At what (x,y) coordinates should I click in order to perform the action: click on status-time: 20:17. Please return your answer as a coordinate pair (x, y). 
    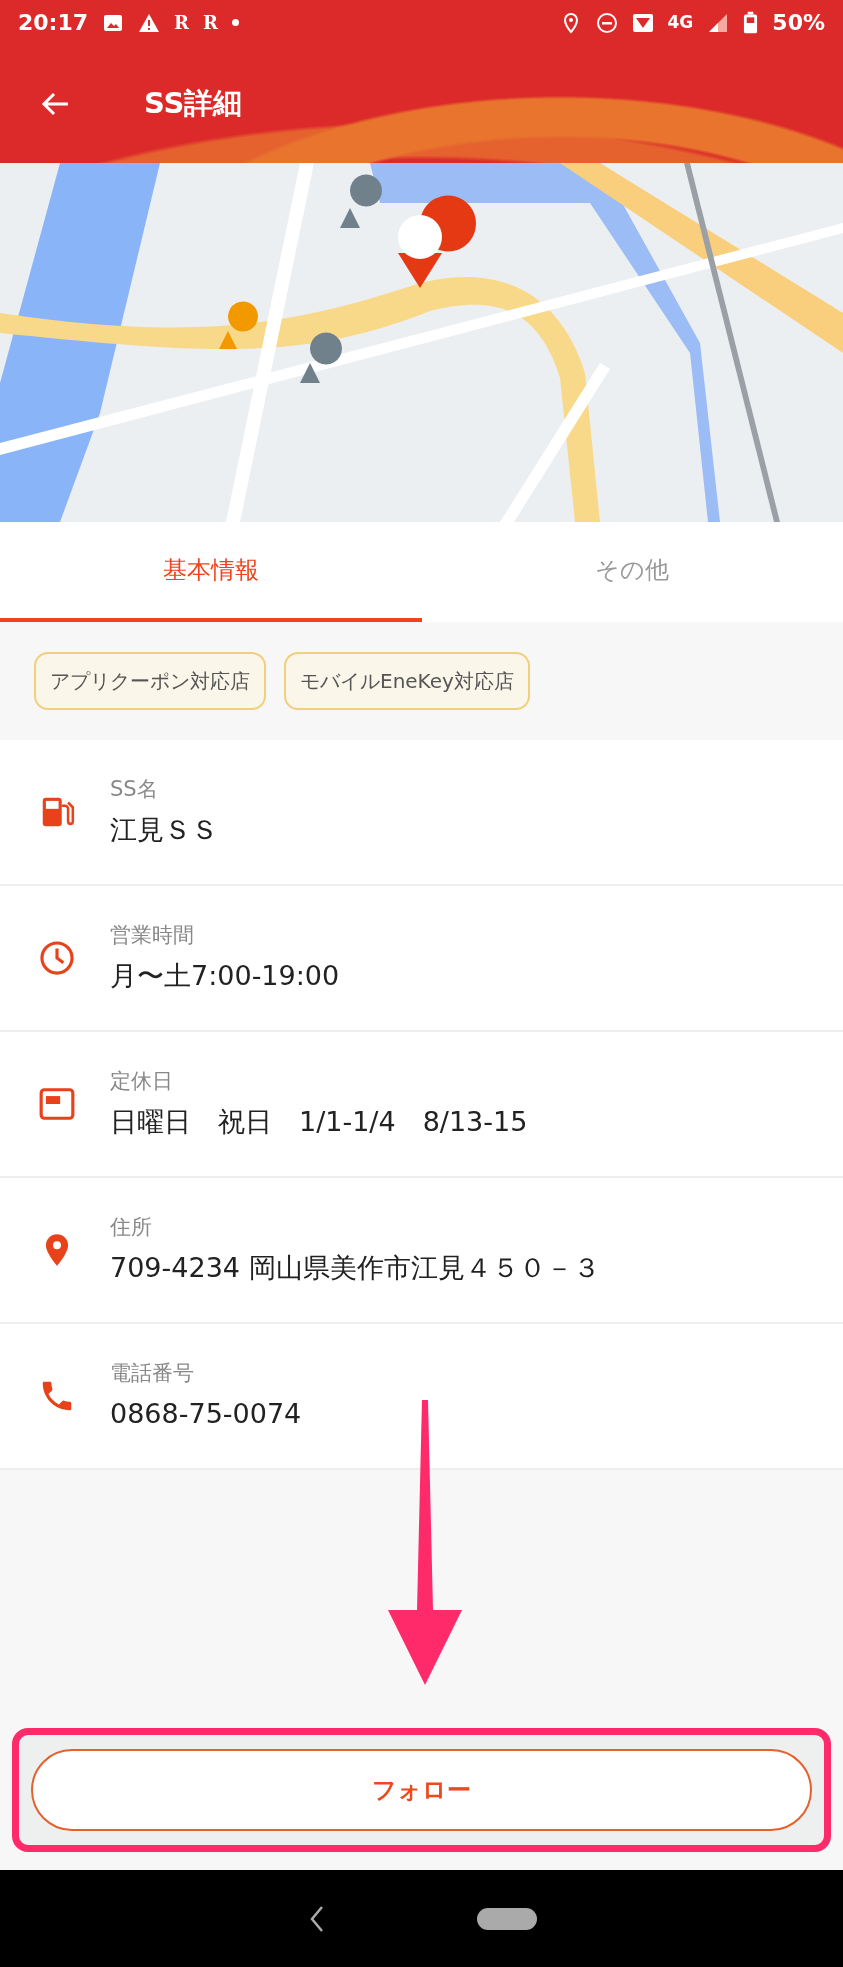
    Looking at the image, I should click on (53, 23).